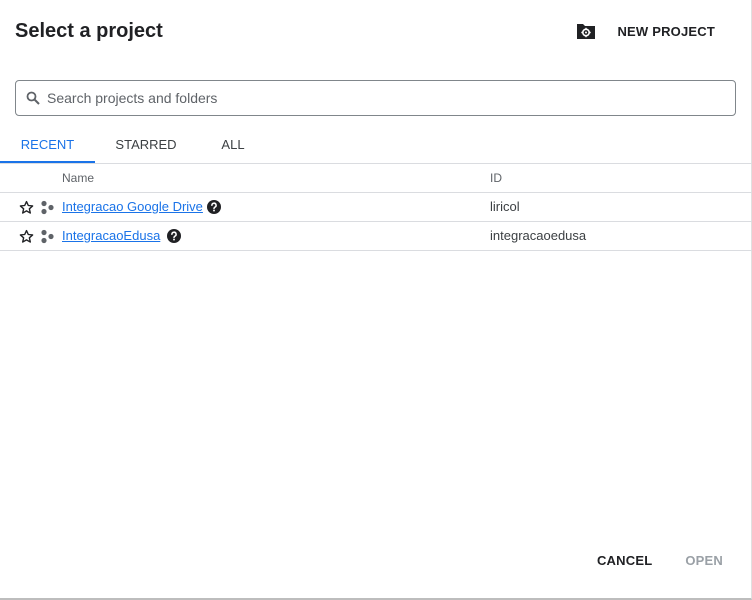 The width and height of the screenshot is (752, 600). I want to click on search-icon, so click(33, 98).